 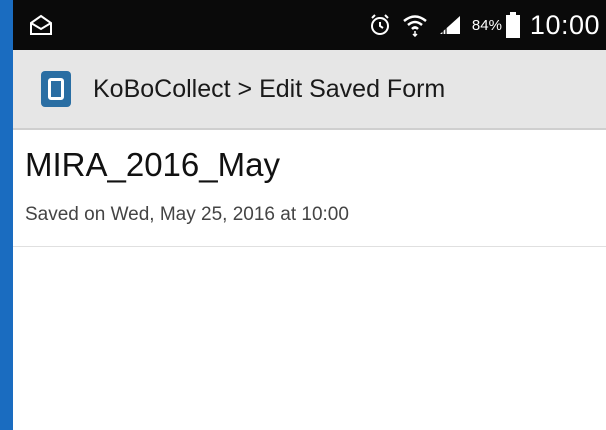 What do you see at coordinates (187, 214) in the screenshot?
I see `form-saved-date: Saved on Wed, May 25, 2016 at 10:00` at bounding box center [187, 214].